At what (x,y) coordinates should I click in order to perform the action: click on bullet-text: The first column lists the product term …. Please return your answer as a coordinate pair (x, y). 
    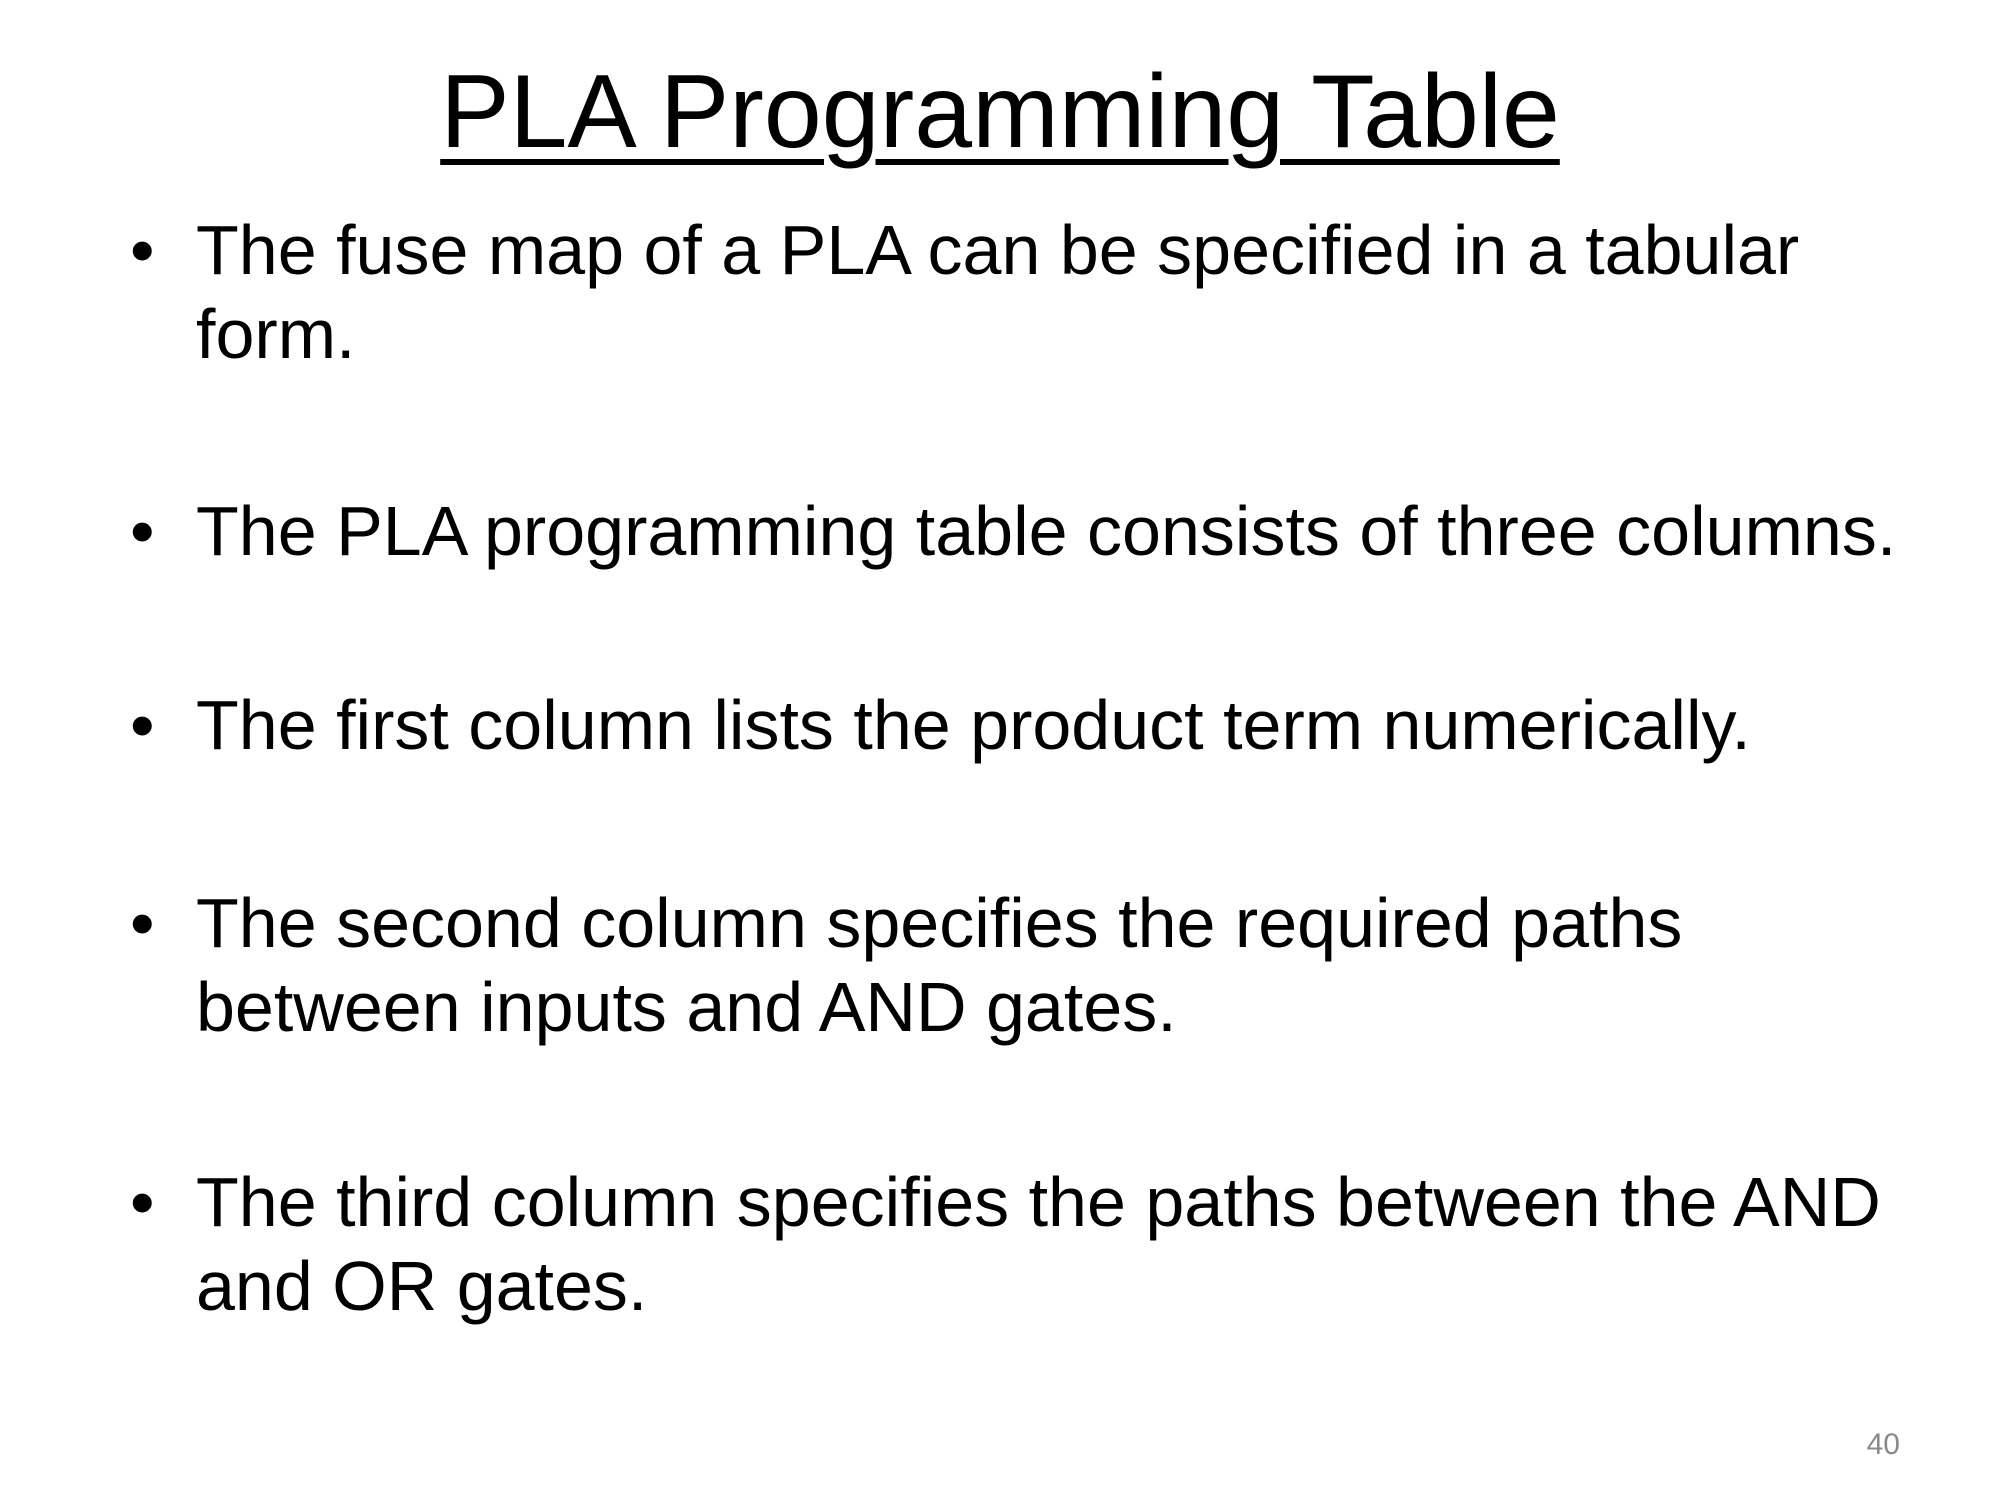
    Looking at the image, I should click on (973, 725).